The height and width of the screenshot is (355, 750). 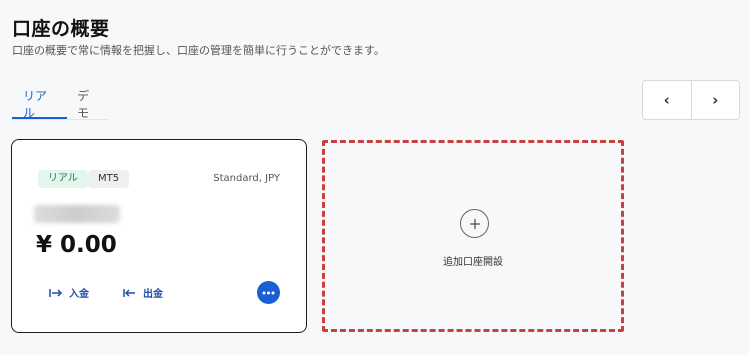 I want to click on account-type: Standard, JPY, so click(x=246, y=178).